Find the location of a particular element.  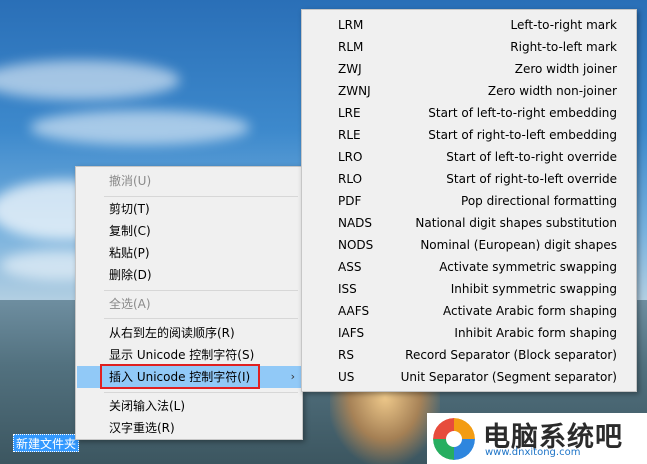

submenu-item-code: PDF is located at coordinates (350, 201).